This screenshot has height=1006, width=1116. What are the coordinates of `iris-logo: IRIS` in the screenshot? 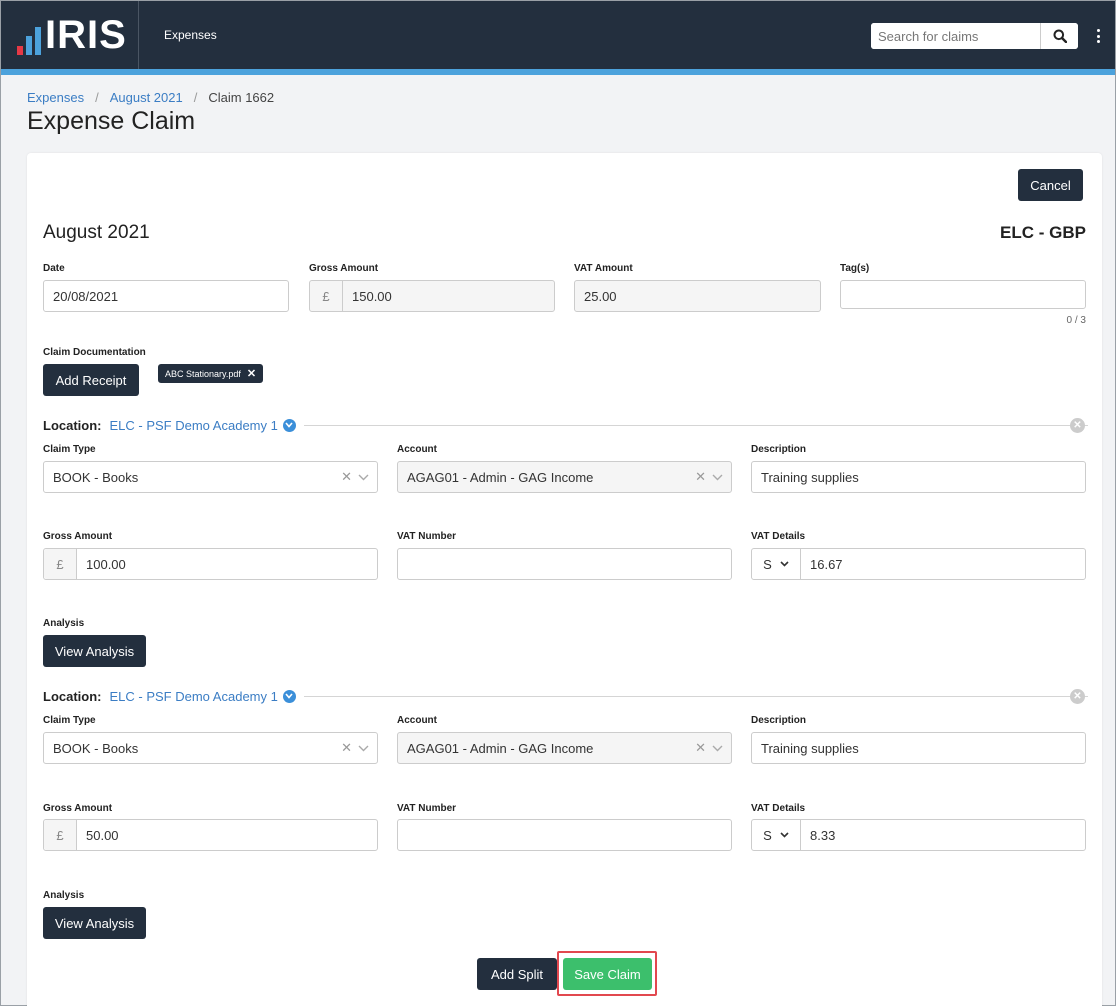 It's located at (72, 35).